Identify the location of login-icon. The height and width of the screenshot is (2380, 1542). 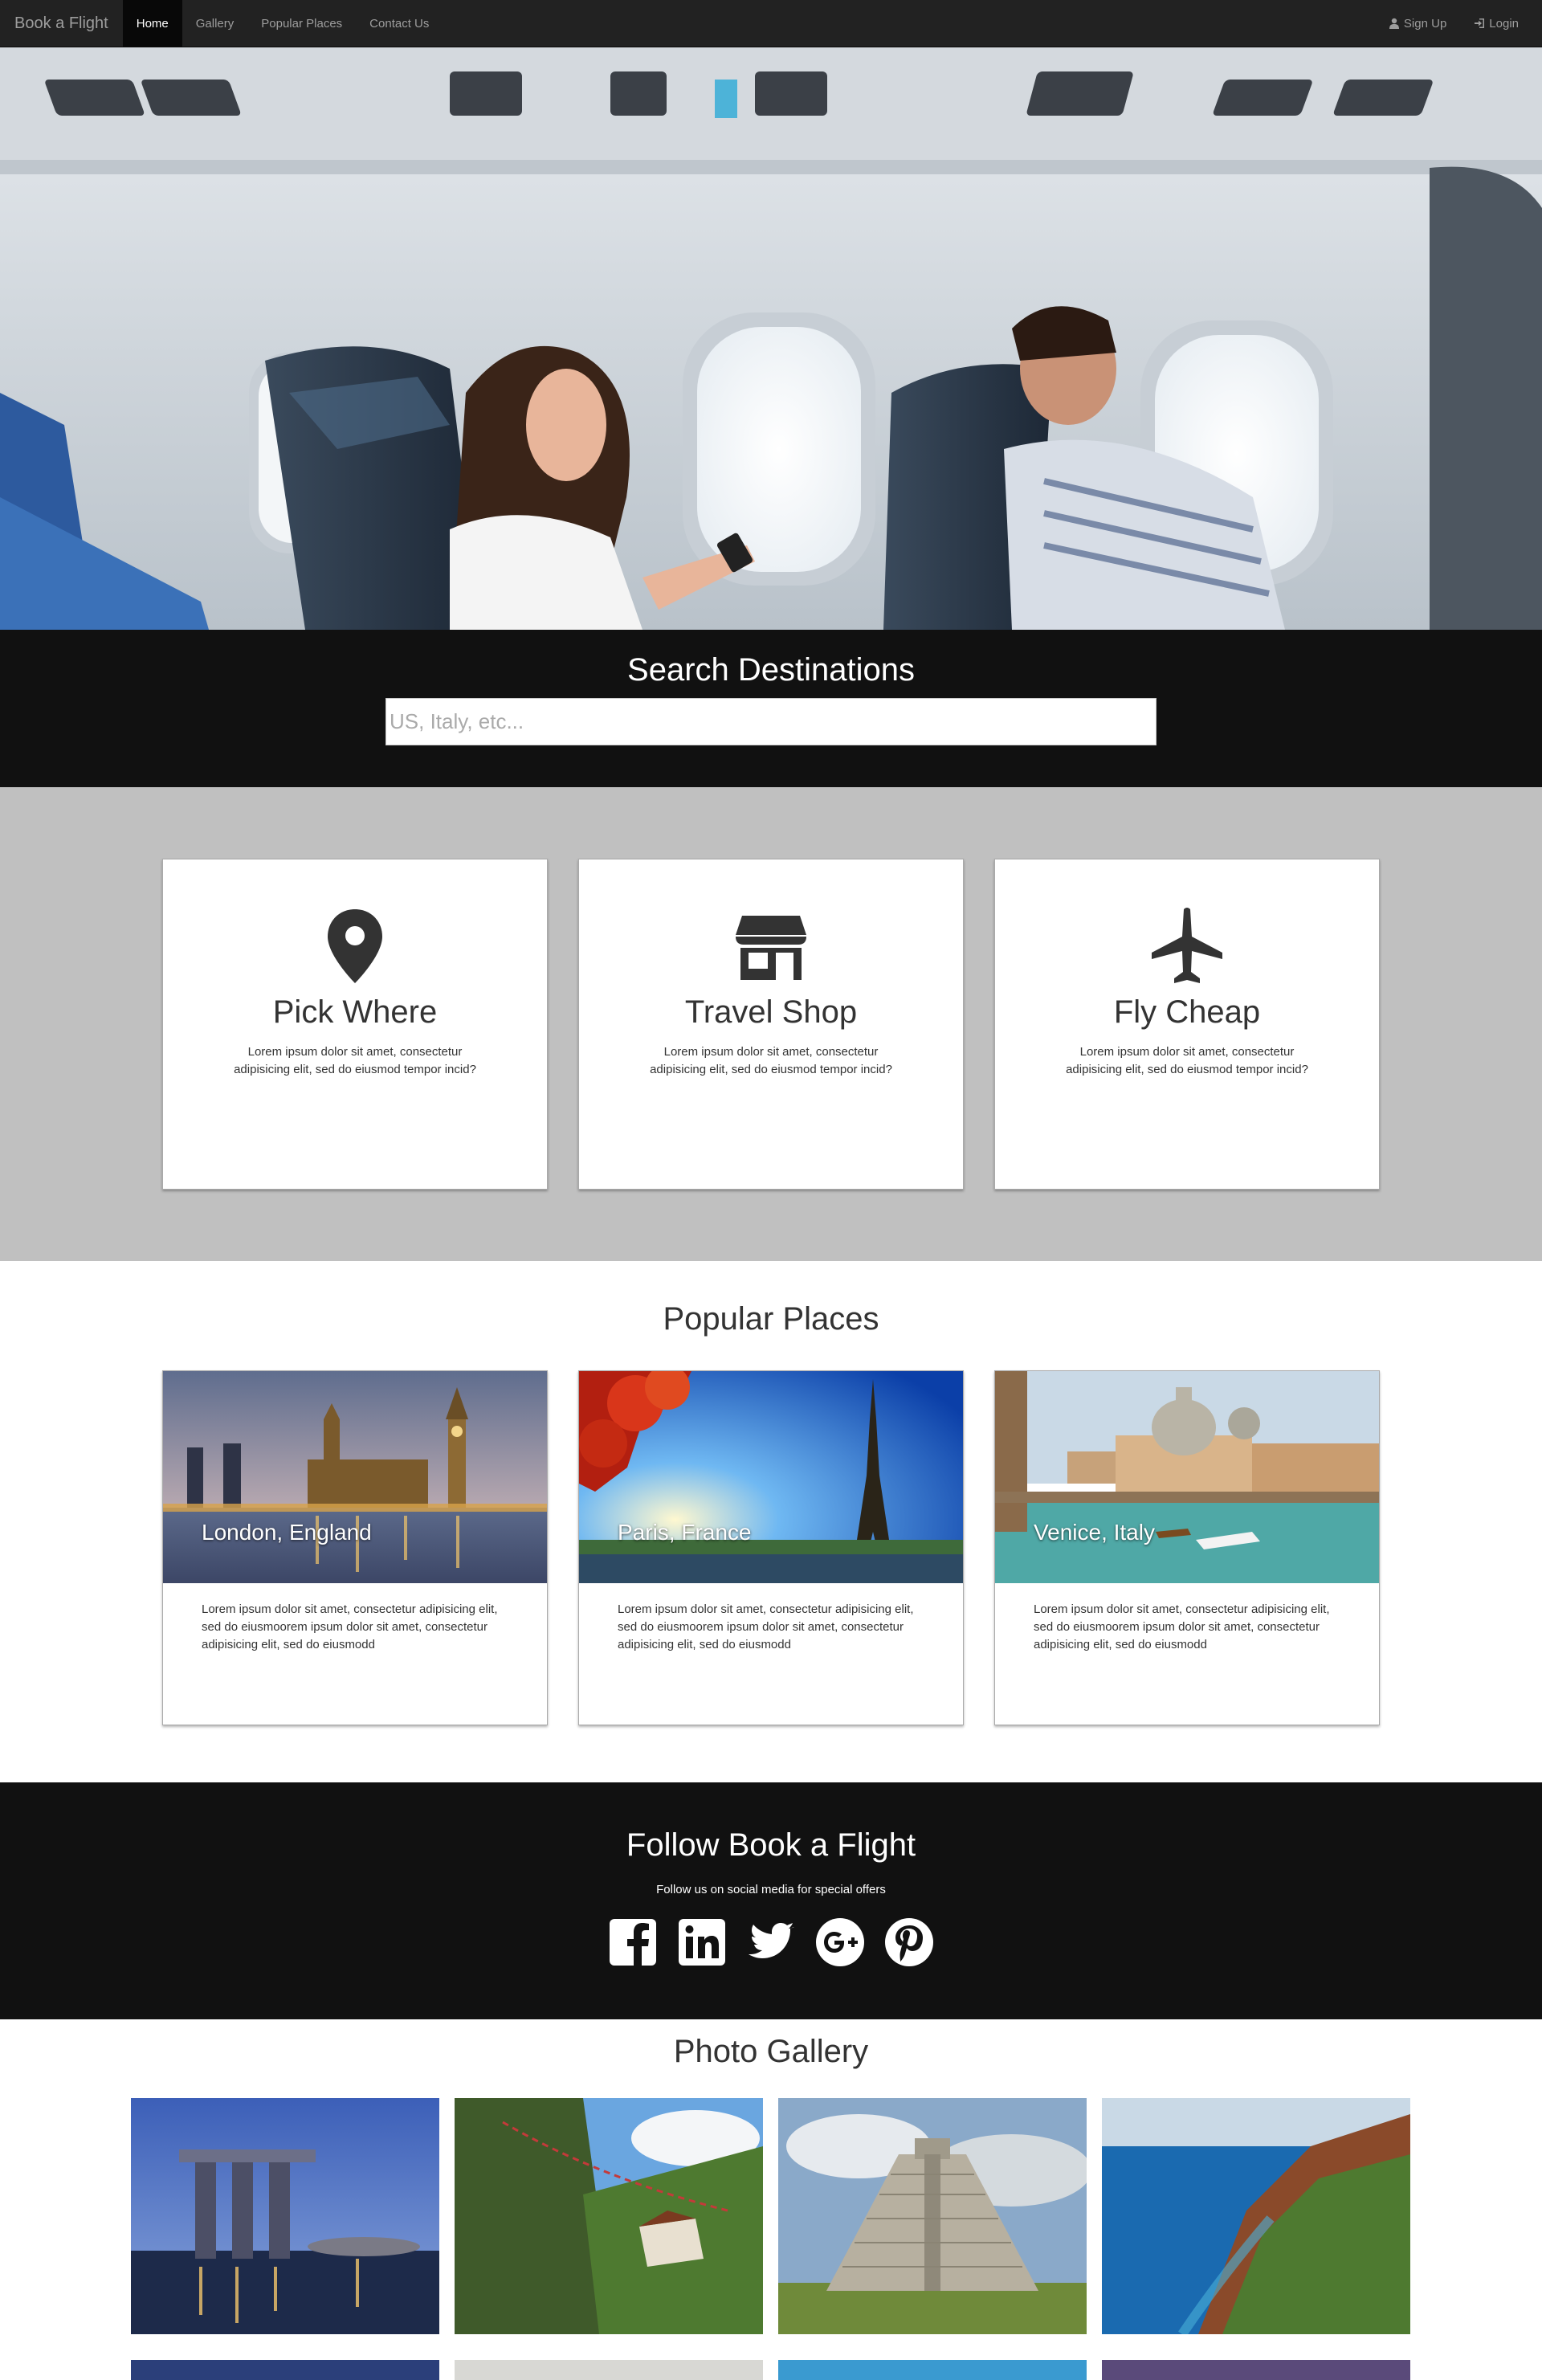
(1479, 23).